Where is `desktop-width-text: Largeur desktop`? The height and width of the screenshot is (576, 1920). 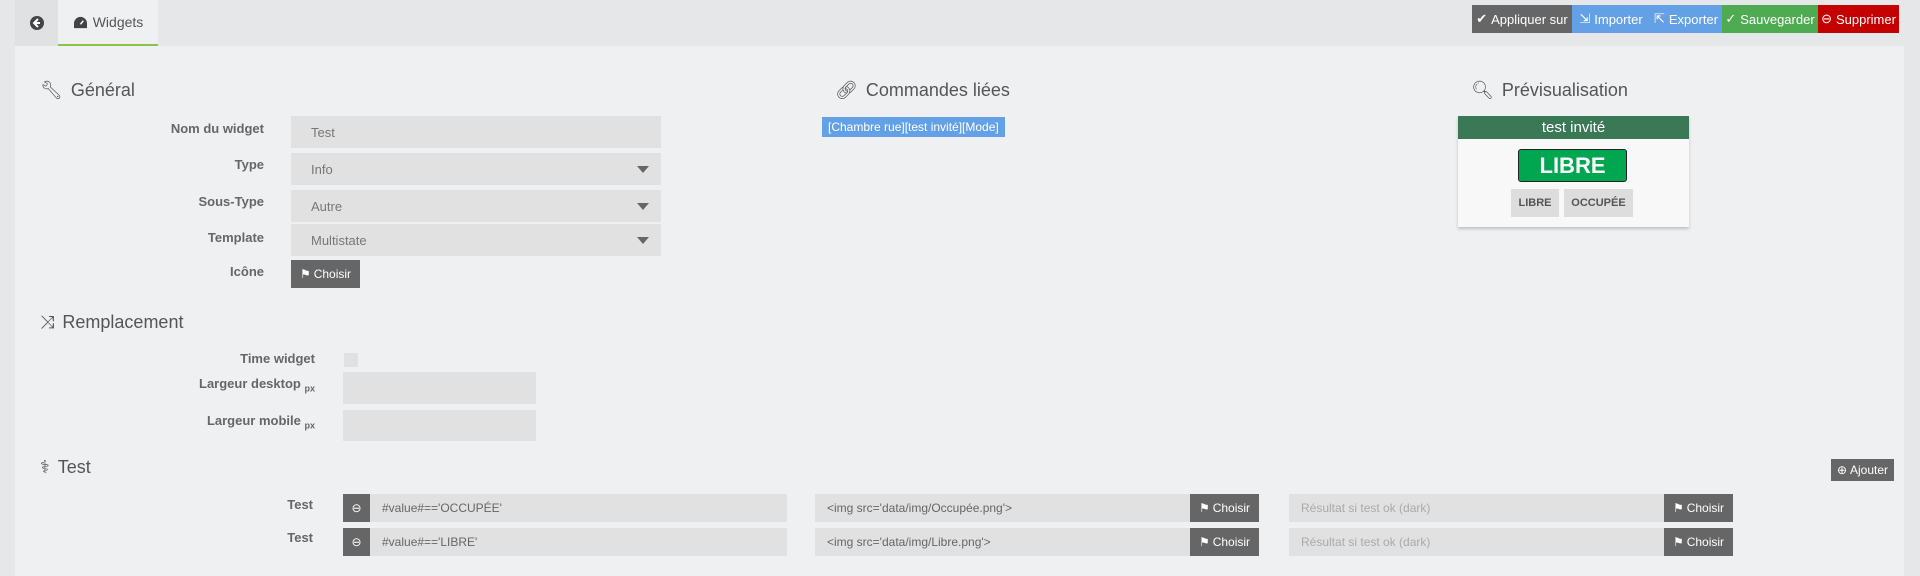
desktop-width-text: Largeur desktop is located at coordinates (250, 383).